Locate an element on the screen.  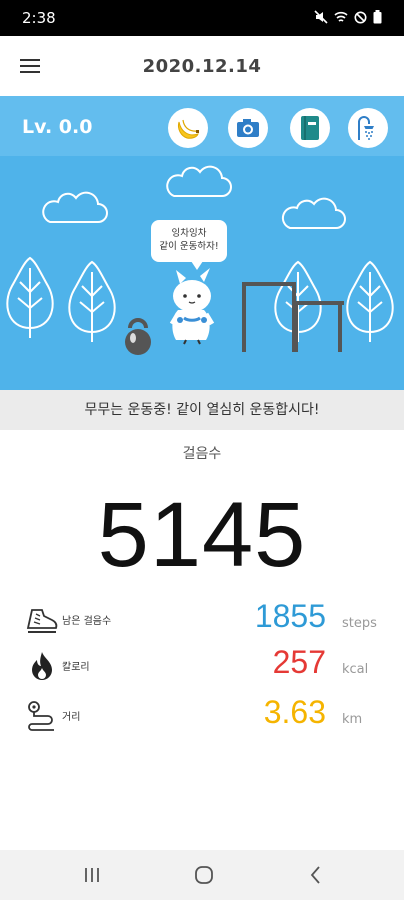
system-nav-bar is located at coordinates (202, 875).